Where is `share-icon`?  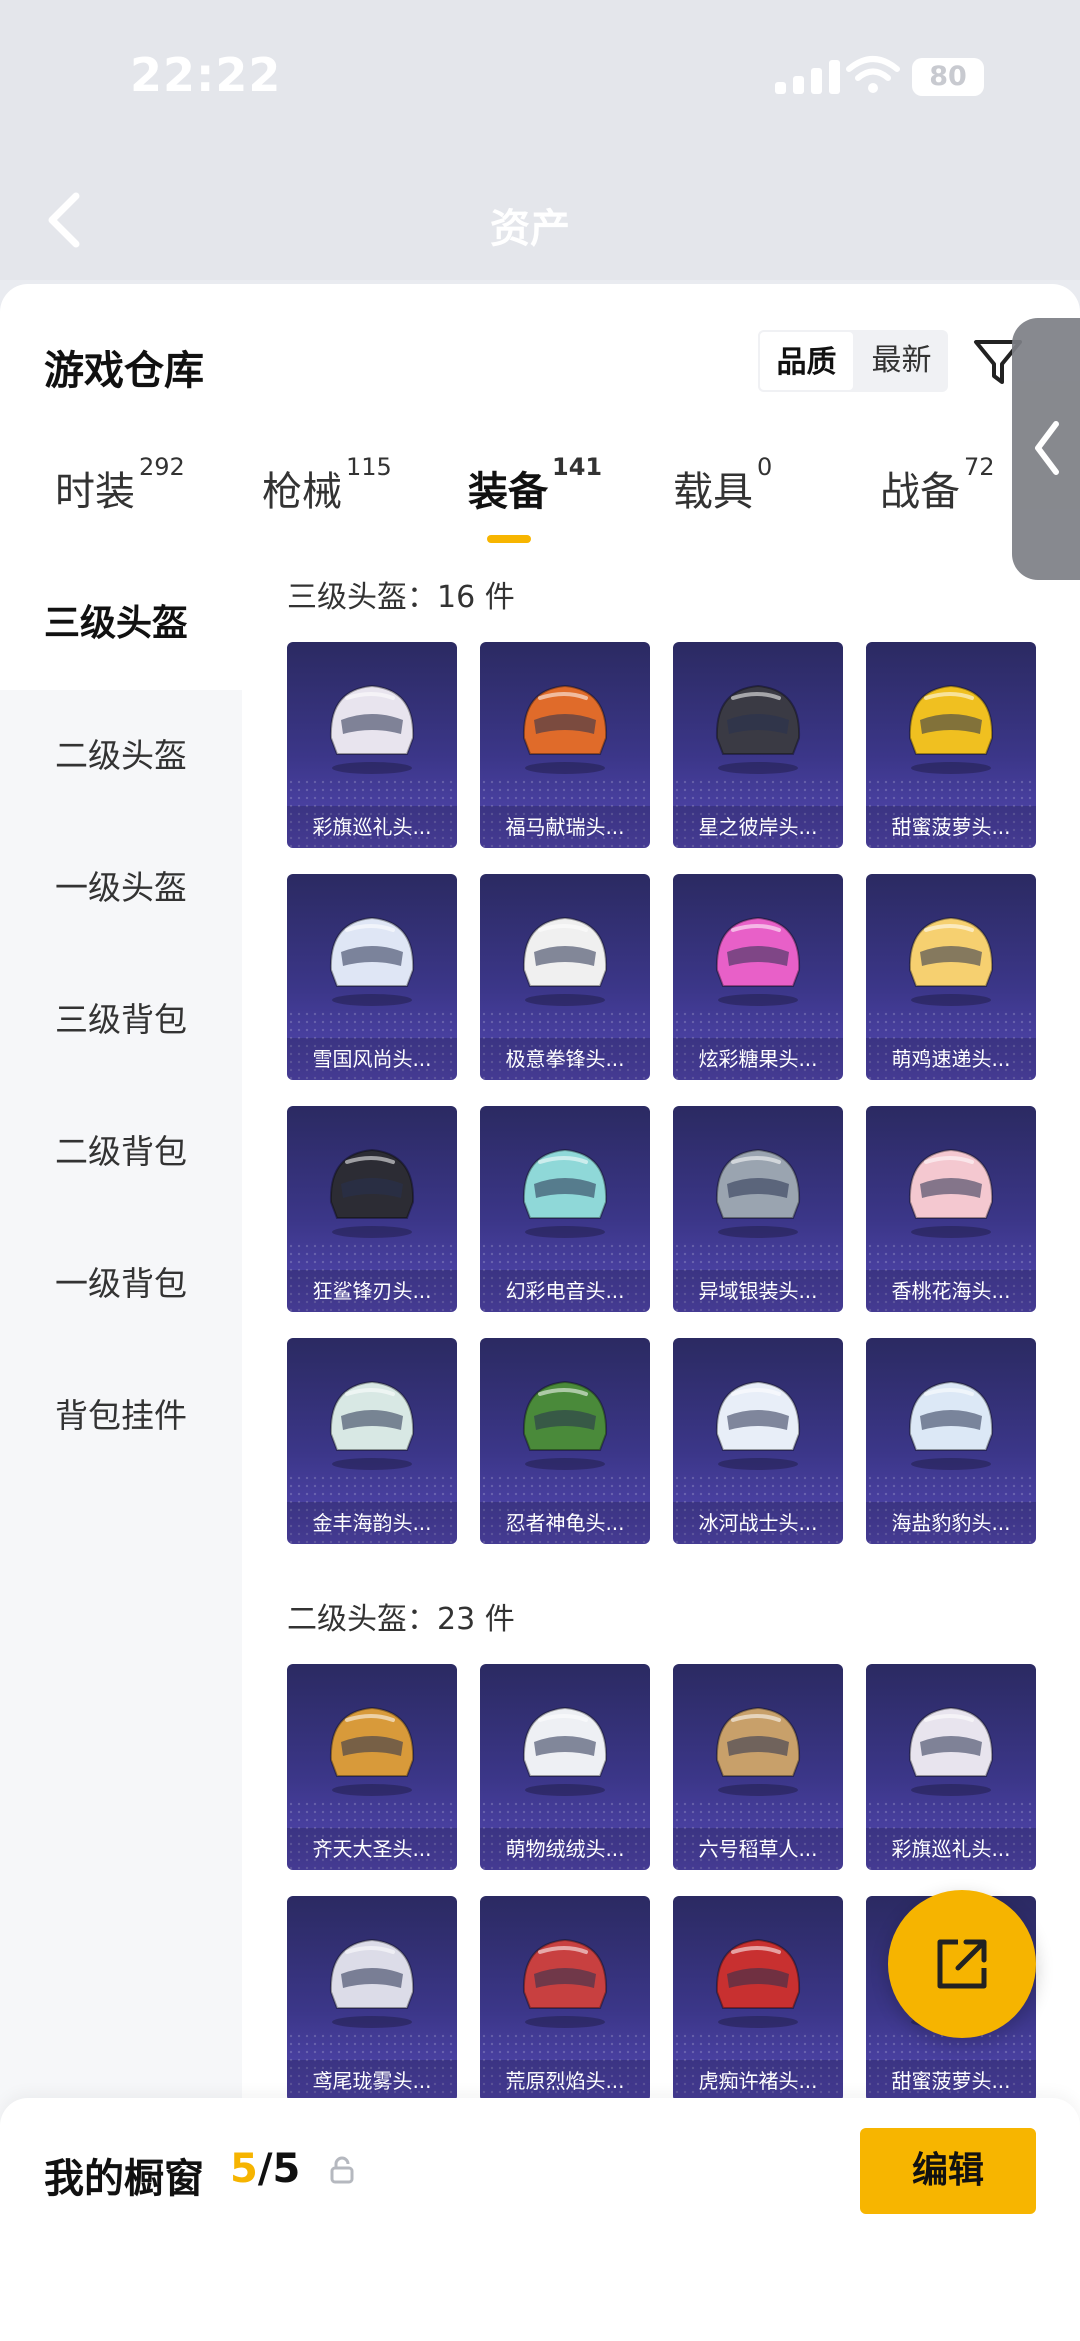
share-icon is located at coordinates (962, 1964).